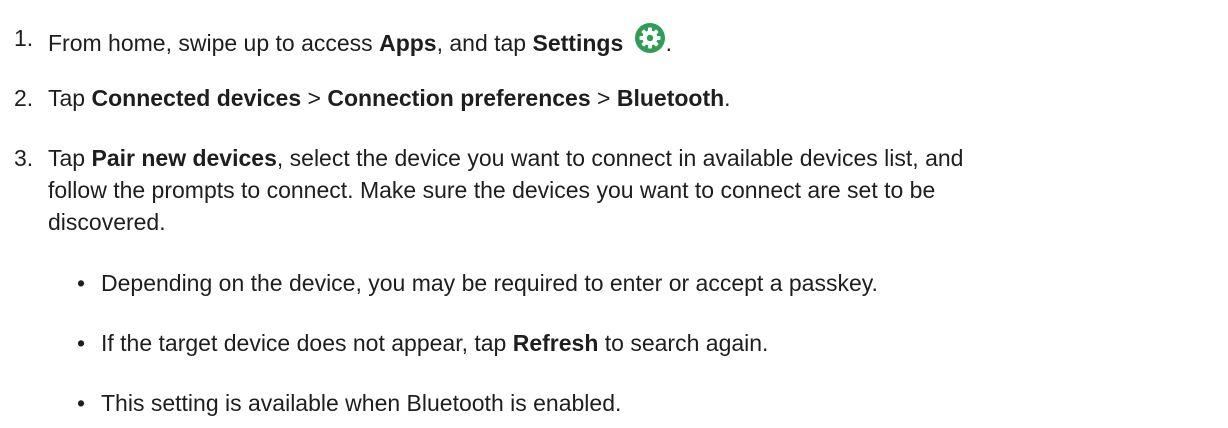 The width and height of the screenshot is (1228, 428). I want to click on bullet-text-part: to search again., so click(683, 343).